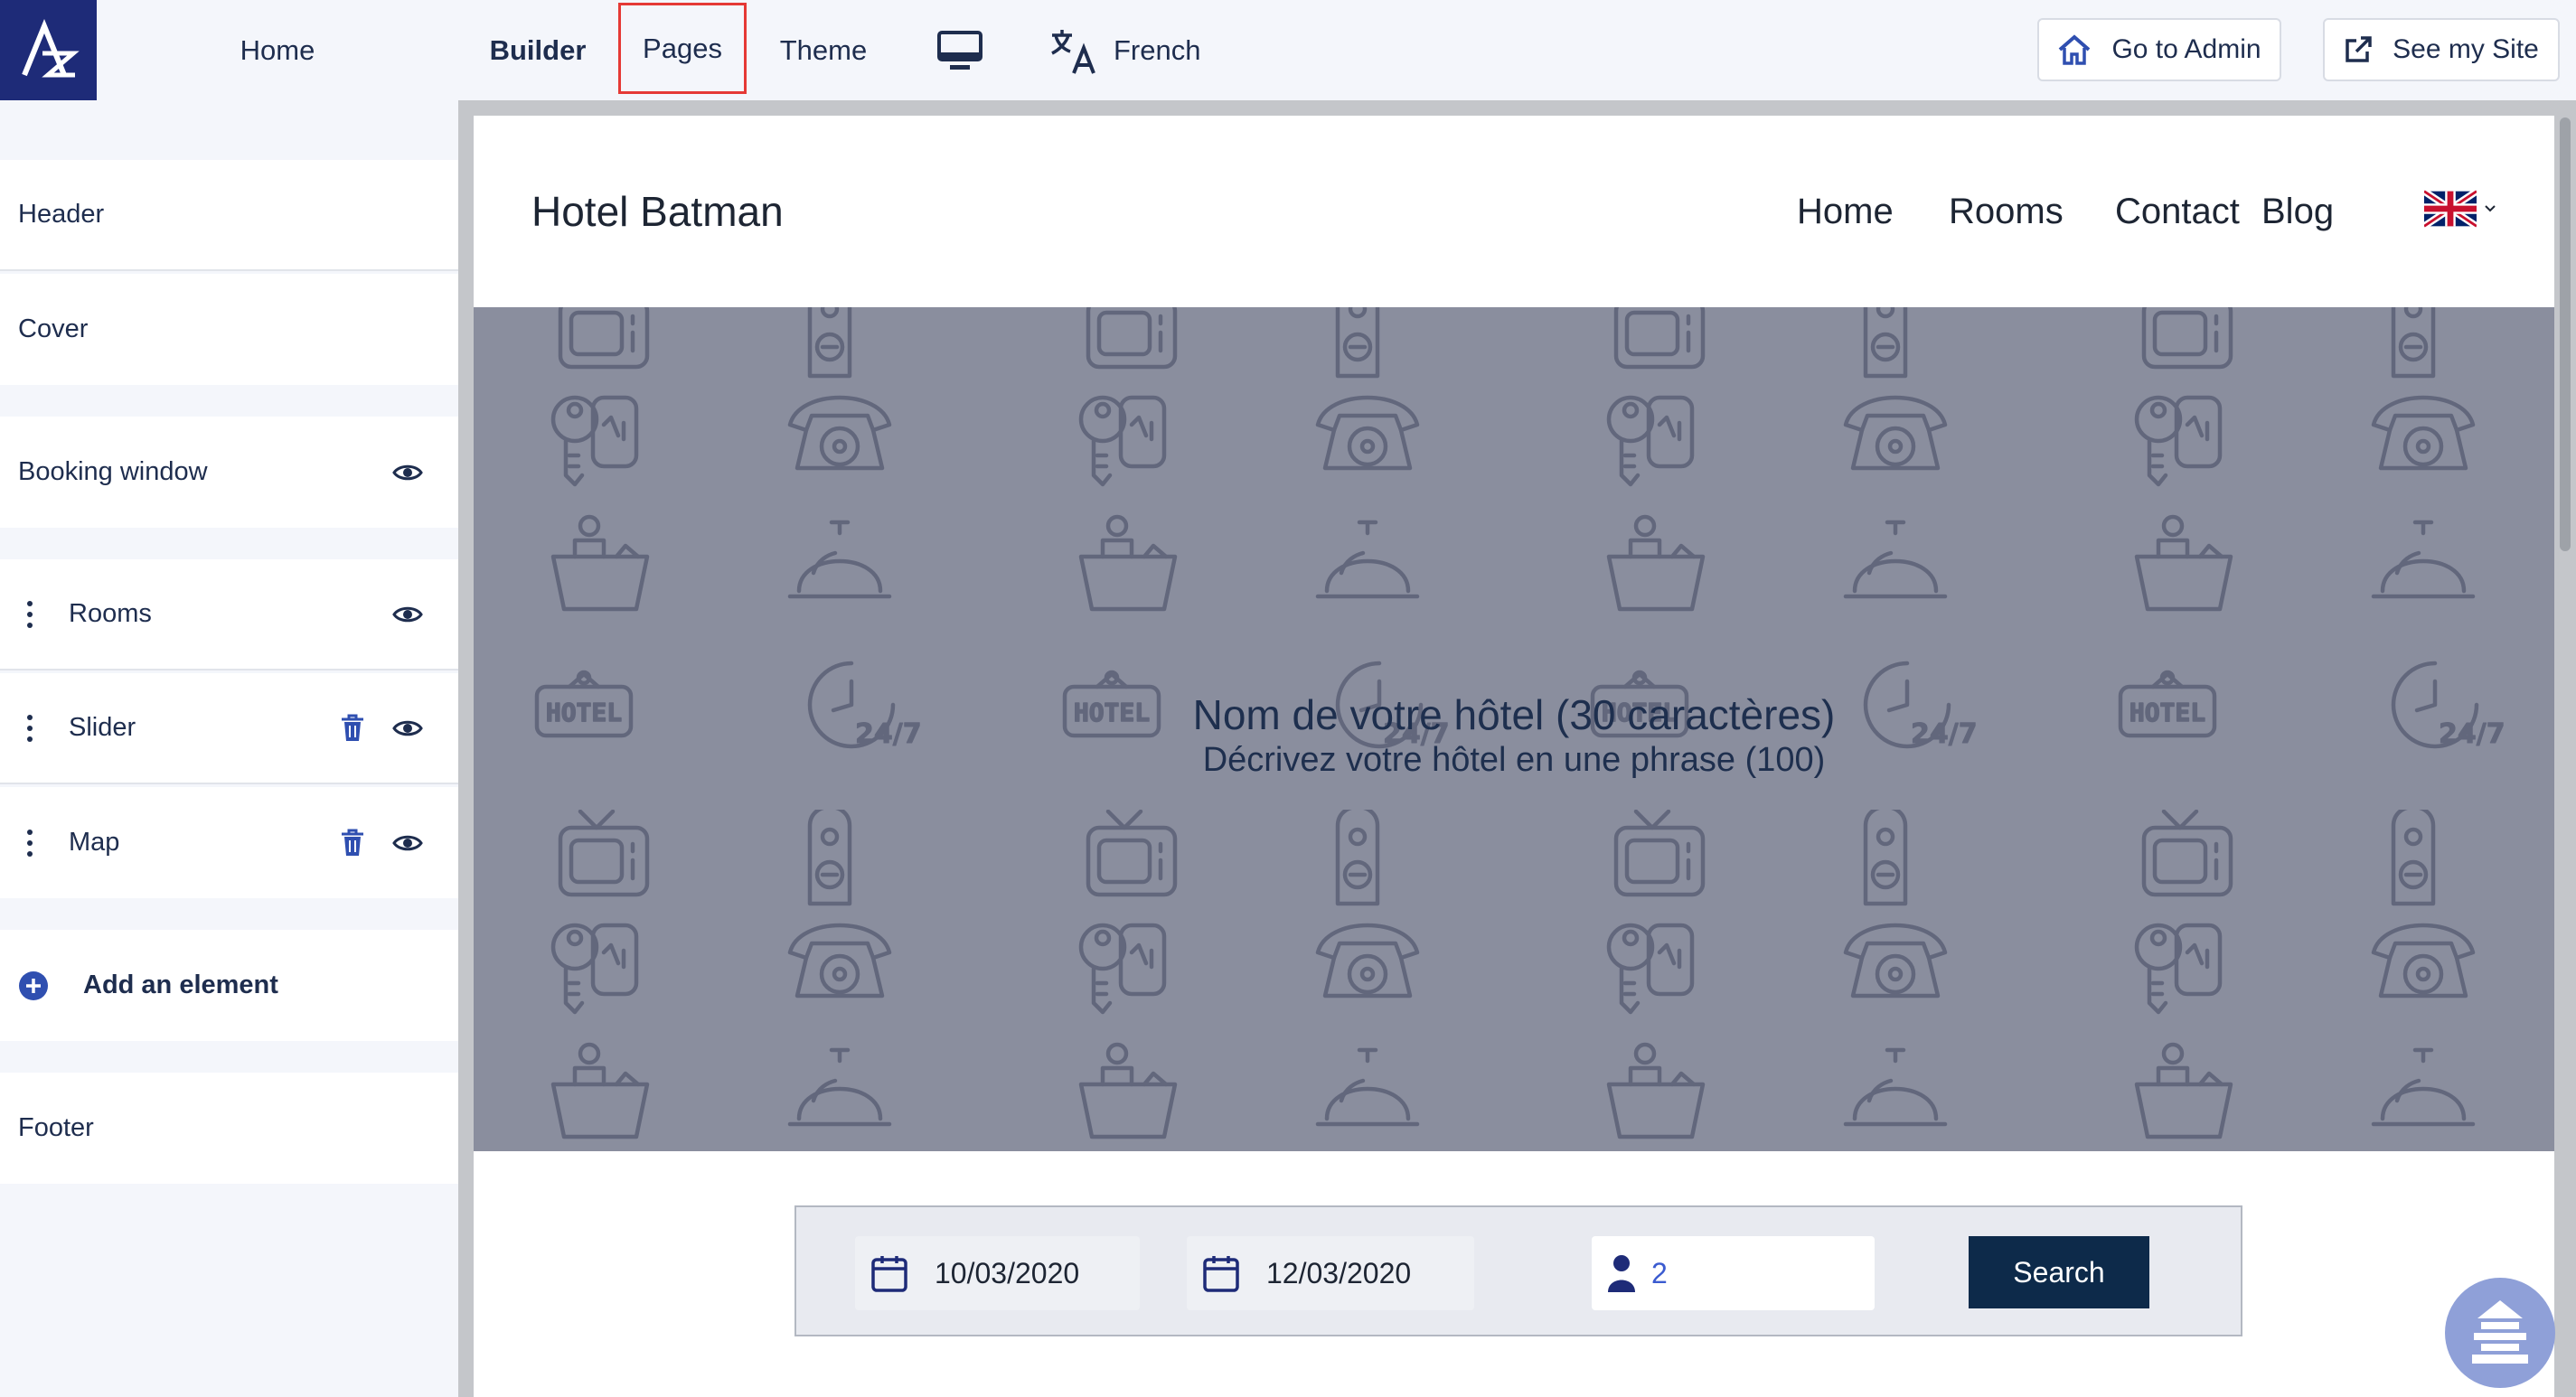 The height and width of the screenshot is (1397, 2576). What do you see at coordinates (1622, 1273) in the screenshot?
I see `person-icon` at bounding box center [1622, 1273].